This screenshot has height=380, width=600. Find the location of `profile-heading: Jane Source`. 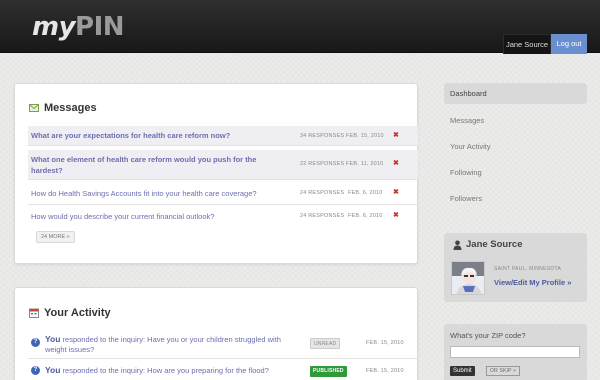

profile-heading: Jane Source is located at coordinates (488, 244).